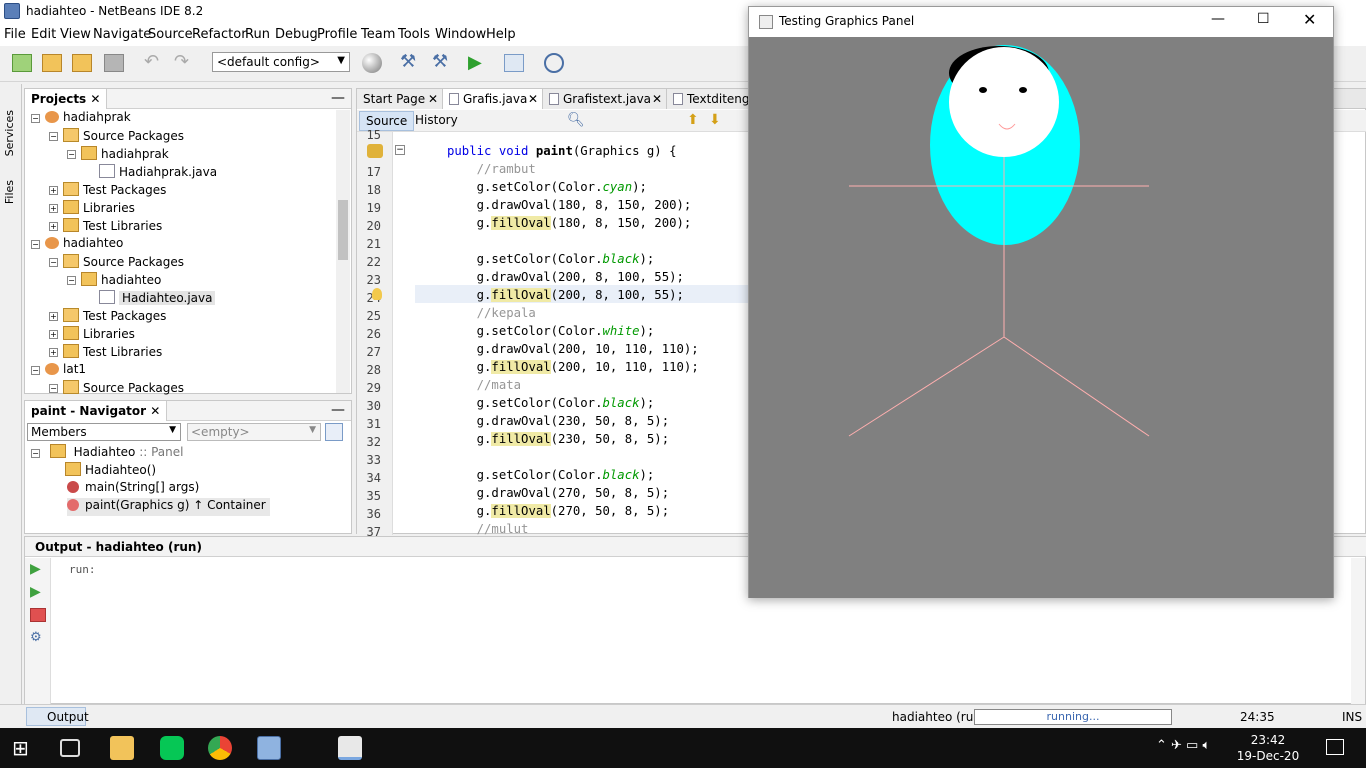  What do you see at coordinates (1335, 747) in the screenshot?
I see `notifications-icon` at bounding box center [1335, 747].